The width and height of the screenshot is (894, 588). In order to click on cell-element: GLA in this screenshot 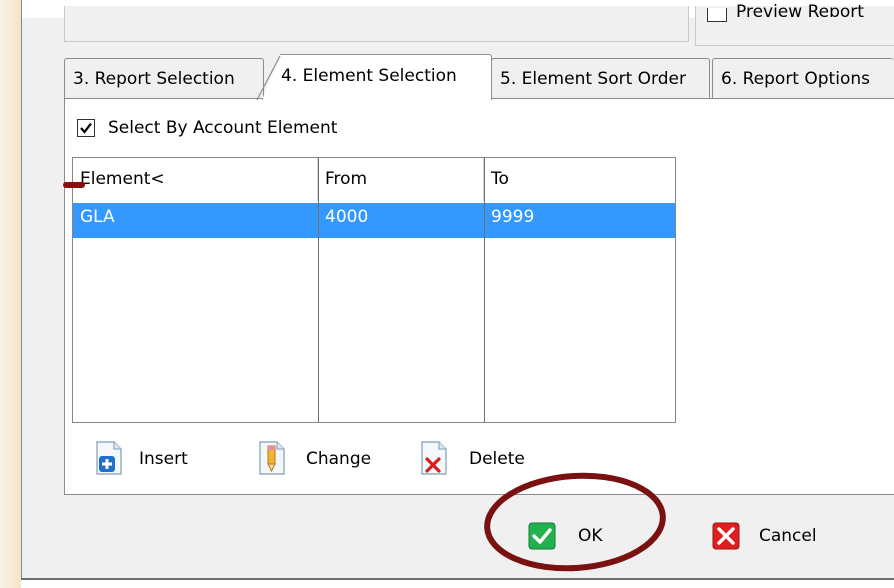, I will do `click(97, 217)`.